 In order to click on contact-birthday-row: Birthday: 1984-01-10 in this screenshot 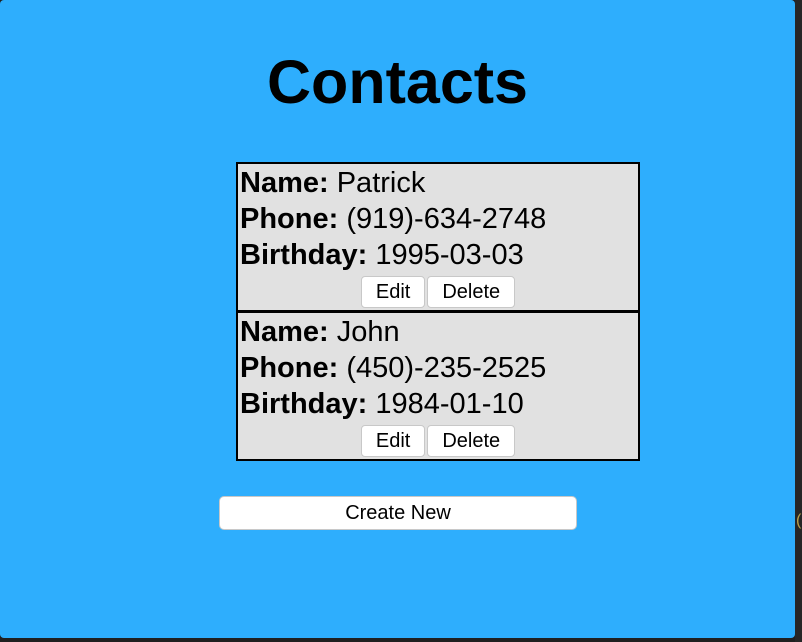, I will do `click(438, 404)`.